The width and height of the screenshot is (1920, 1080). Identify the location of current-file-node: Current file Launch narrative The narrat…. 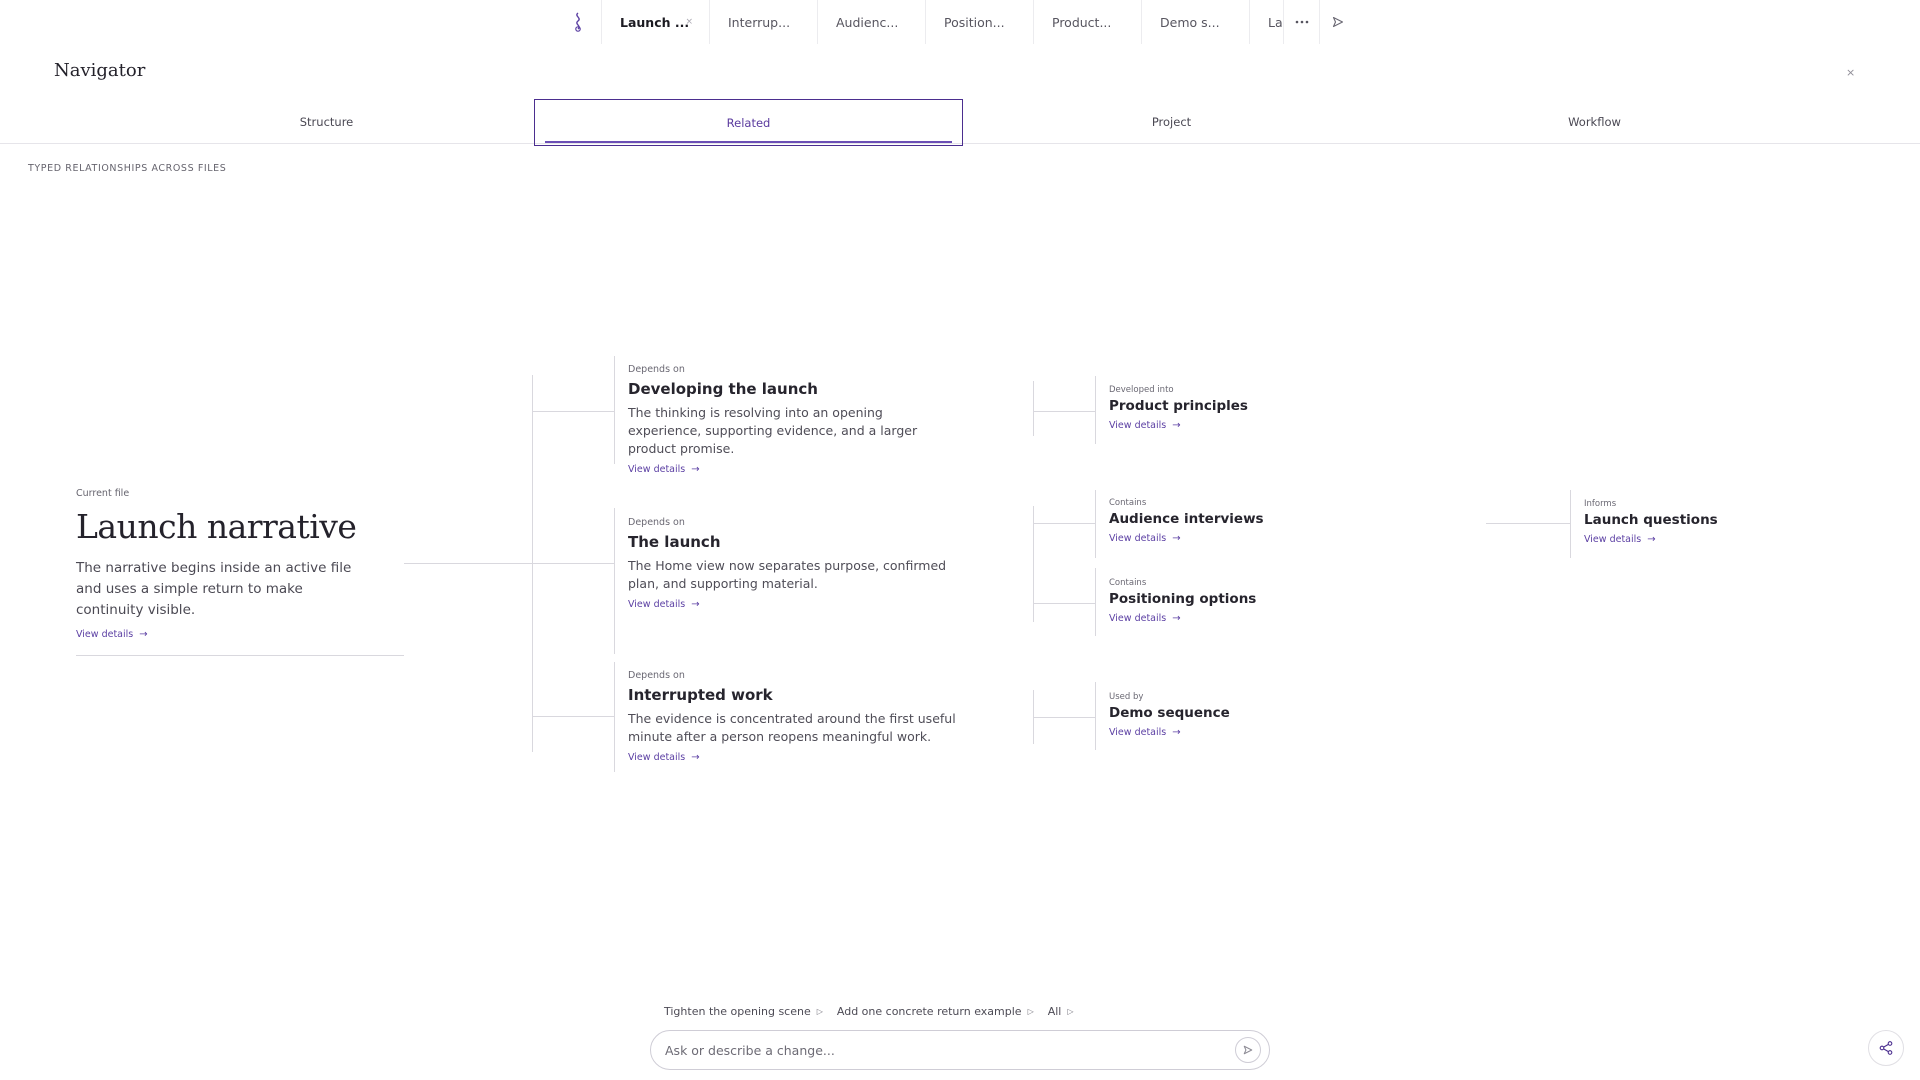
(241, 564).